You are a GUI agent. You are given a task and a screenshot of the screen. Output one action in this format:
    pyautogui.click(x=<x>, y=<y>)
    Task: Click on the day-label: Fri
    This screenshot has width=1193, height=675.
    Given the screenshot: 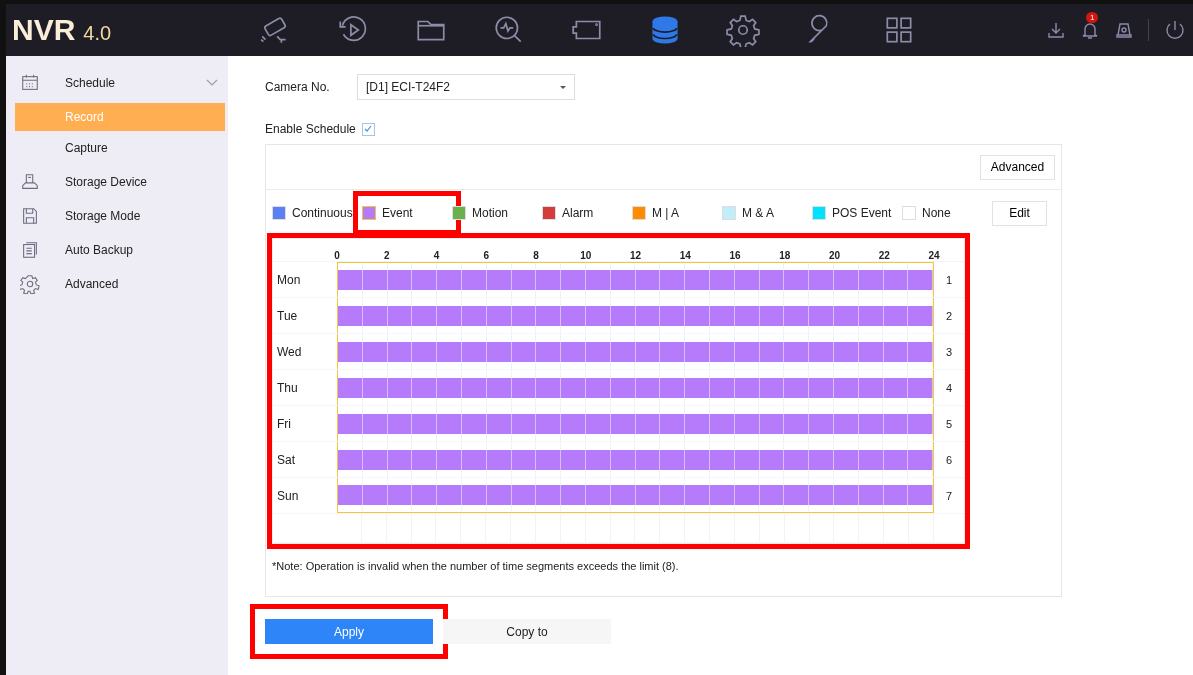 What is the action you would take?
    pyautogui.click(x=284, y=423)
    